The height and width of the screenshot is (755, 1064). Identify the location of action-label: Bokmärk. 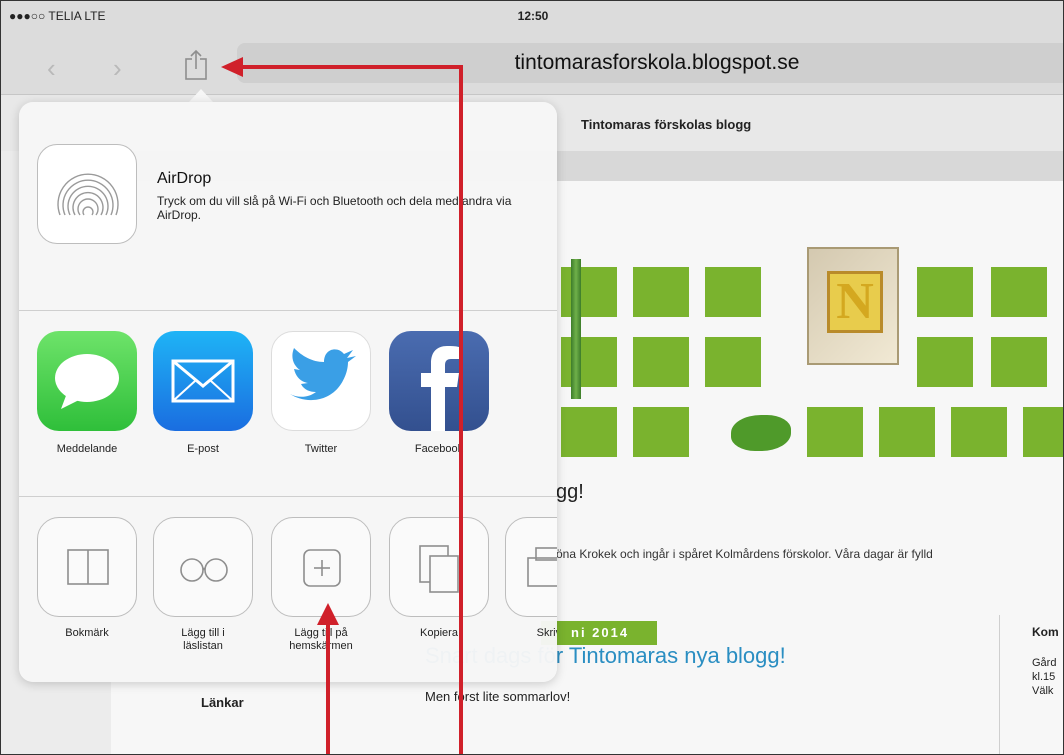
(87, 633).